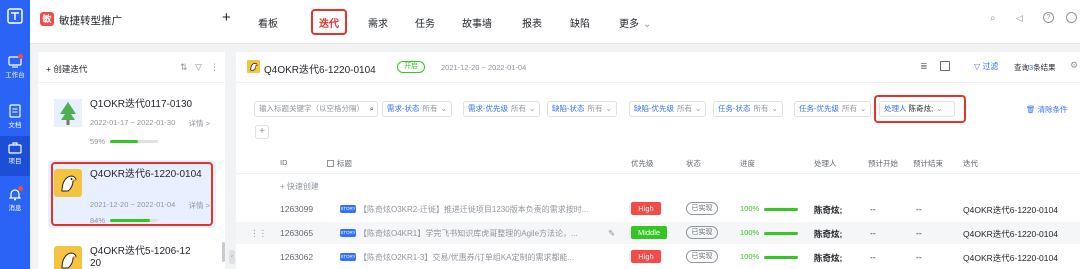 The height and width of the screenshot is (269, 1080). I want to click on search-icon: ⌕, so click(993, 18).